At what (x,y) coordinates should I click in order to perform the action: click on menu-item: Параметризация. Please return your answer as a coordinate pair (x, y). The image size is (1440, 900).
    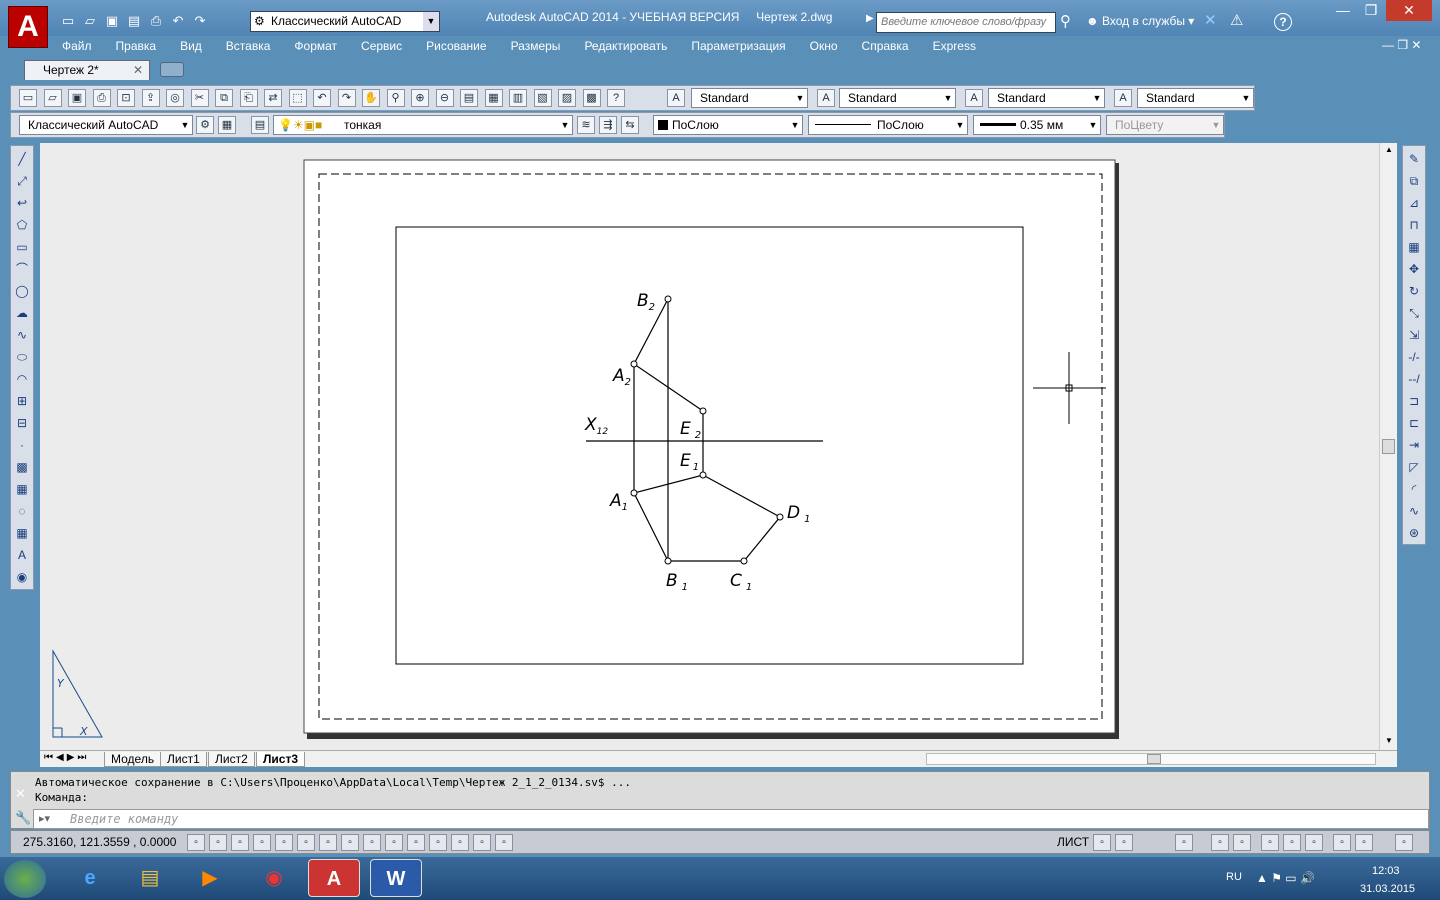
    Looking at the image, I should click on (738, 46).